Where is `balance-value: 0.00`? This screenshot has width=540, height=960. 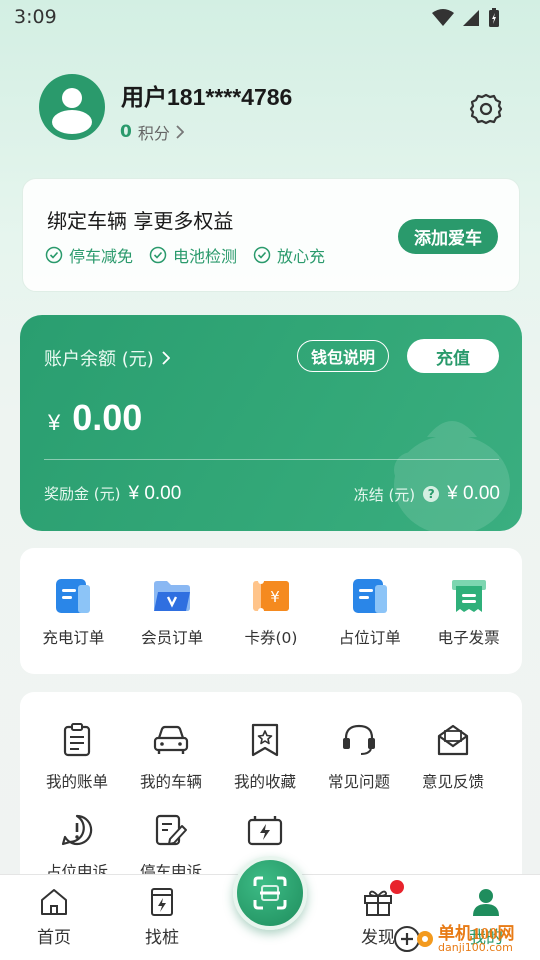 balance-value: 0.00 is located at coordinates (107, 417).